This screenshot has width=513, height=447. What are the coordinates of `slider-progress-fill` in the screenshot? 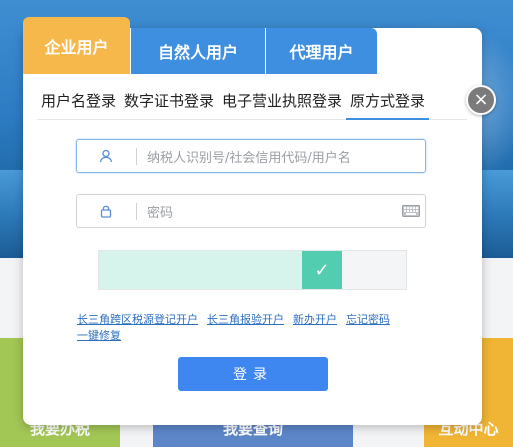 It's located at (200, 270).